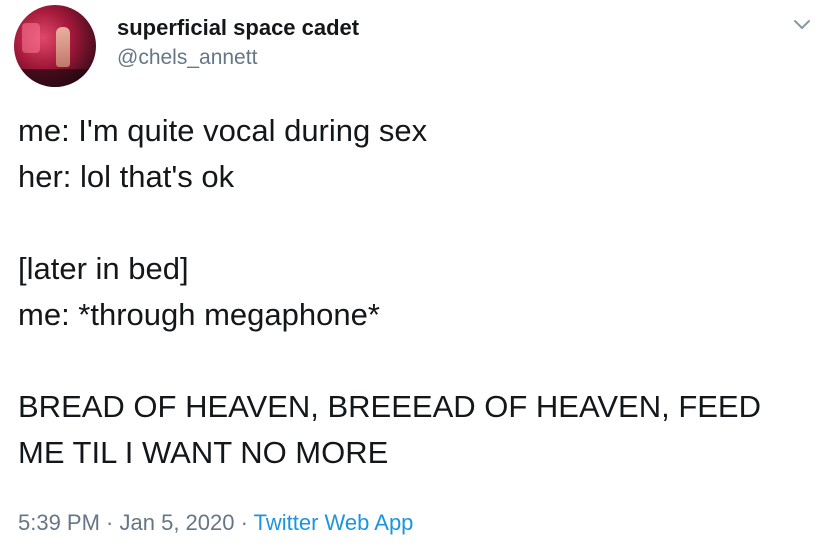 The height and width of the screenshot is (558, 821). What do you see at coordinates (802, 25) in the screenshot?
I see `chevron-down-icon` at bounding box center [802, 25].